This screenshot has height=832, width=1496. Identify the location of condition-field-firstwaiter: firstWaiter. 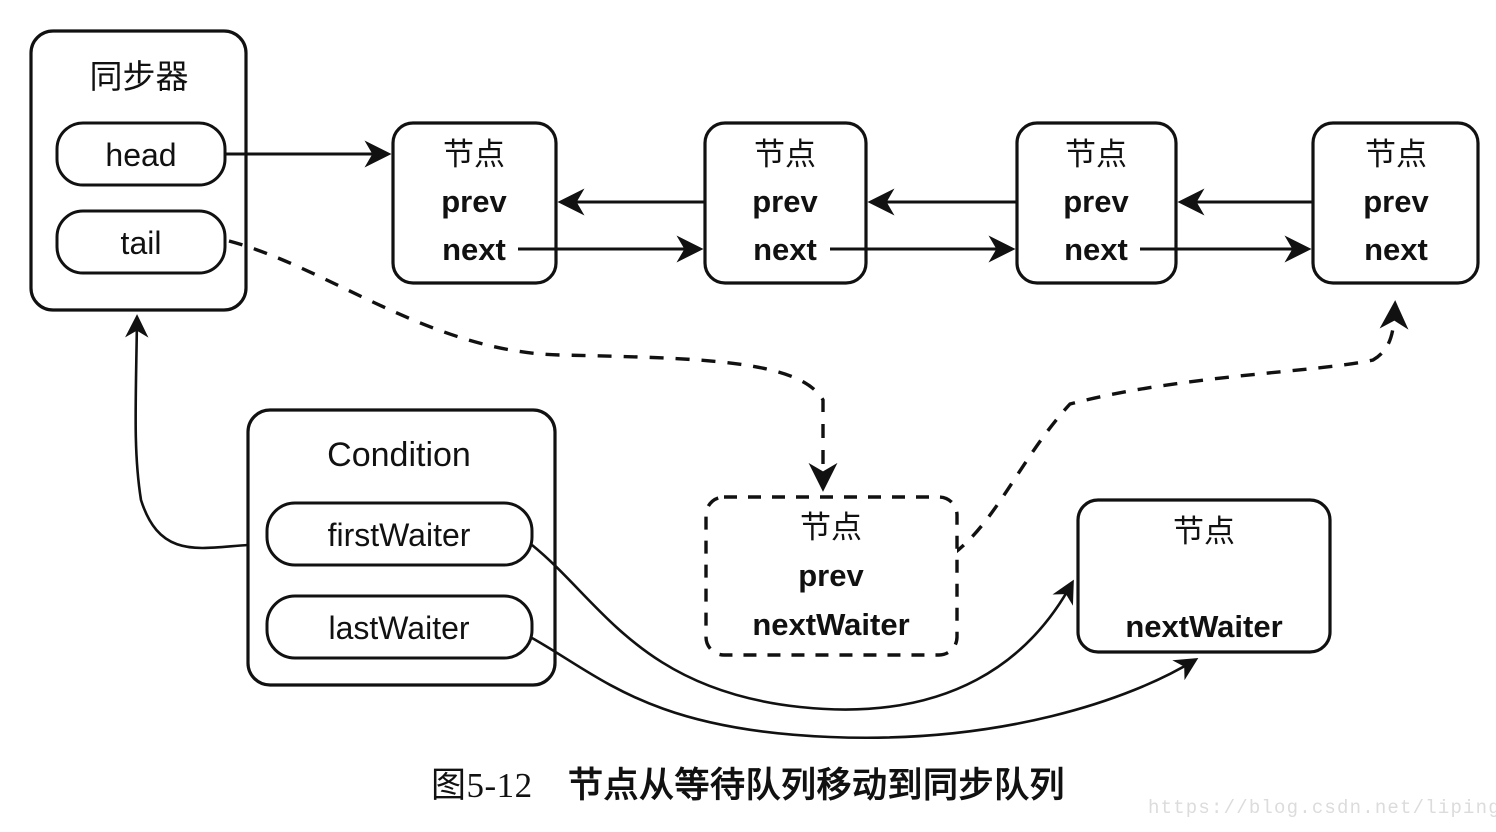
(399, 534).